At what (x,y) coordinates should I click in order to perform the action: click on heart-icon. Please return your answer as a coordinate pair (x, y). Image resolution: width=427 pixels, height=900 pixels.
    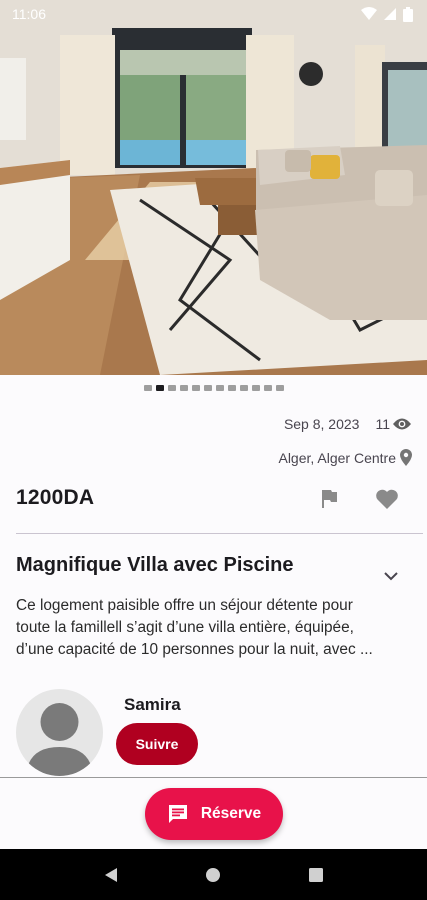
    Looking at the image, I should click on (387, 499).